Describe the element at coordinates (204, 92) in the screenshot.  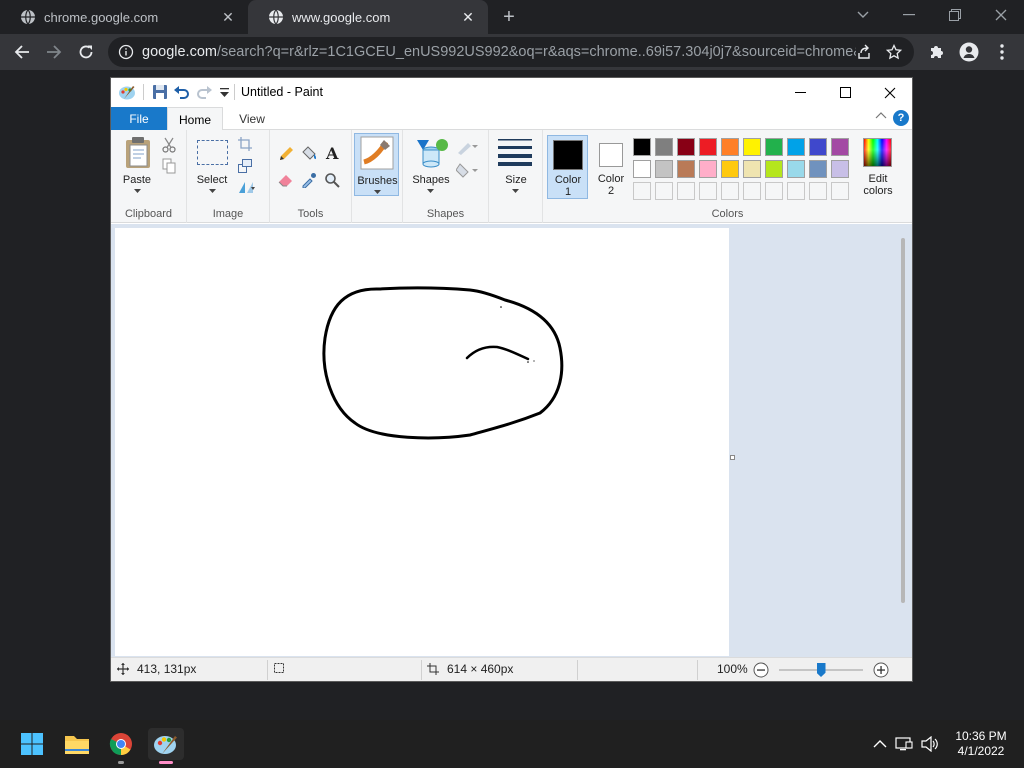
I see `redo-icon` at that location.